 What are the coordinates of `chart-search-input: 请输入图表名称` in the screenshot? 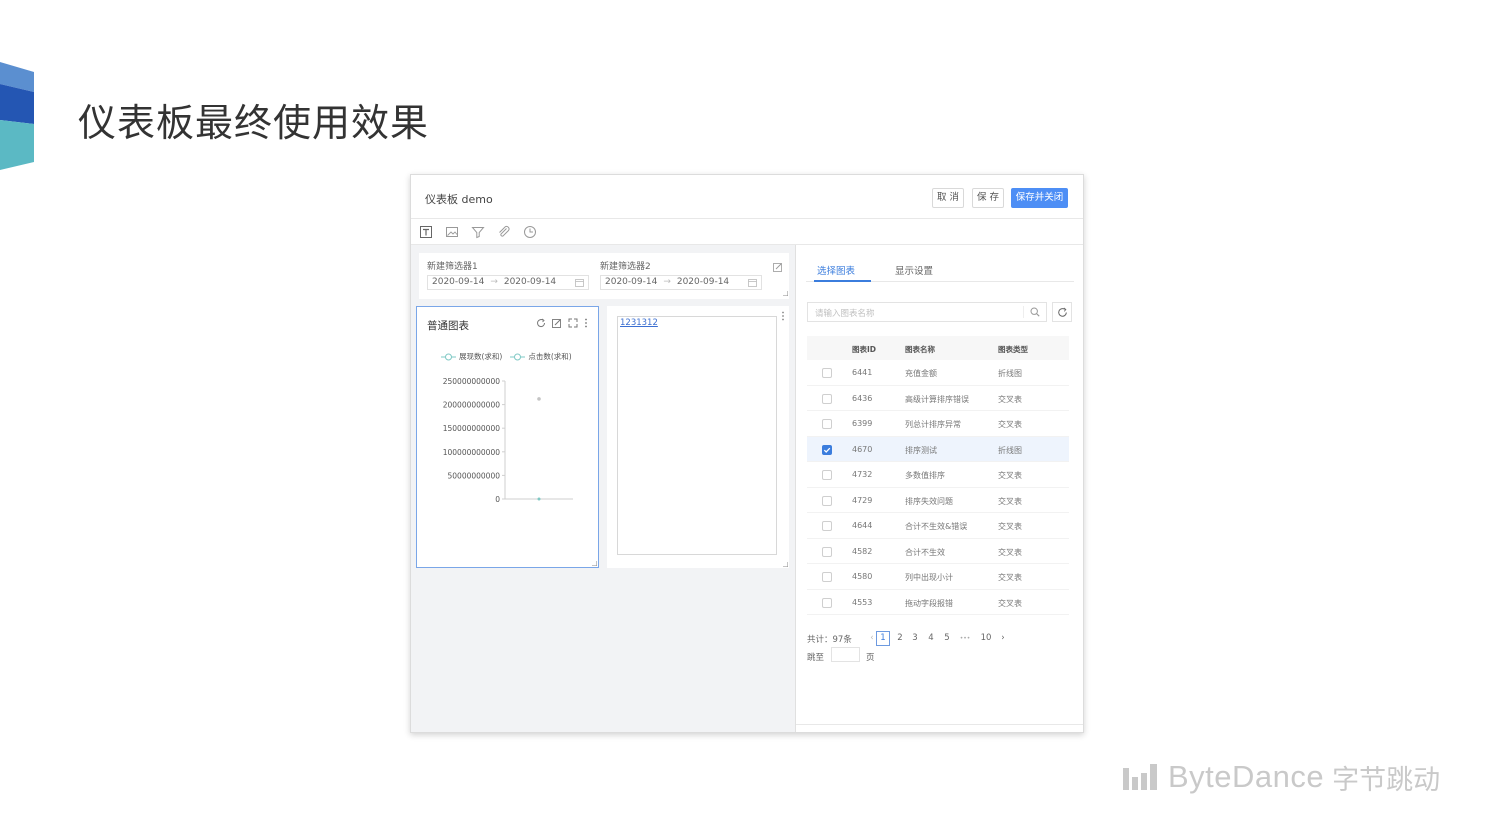 It's located at (927, 312).